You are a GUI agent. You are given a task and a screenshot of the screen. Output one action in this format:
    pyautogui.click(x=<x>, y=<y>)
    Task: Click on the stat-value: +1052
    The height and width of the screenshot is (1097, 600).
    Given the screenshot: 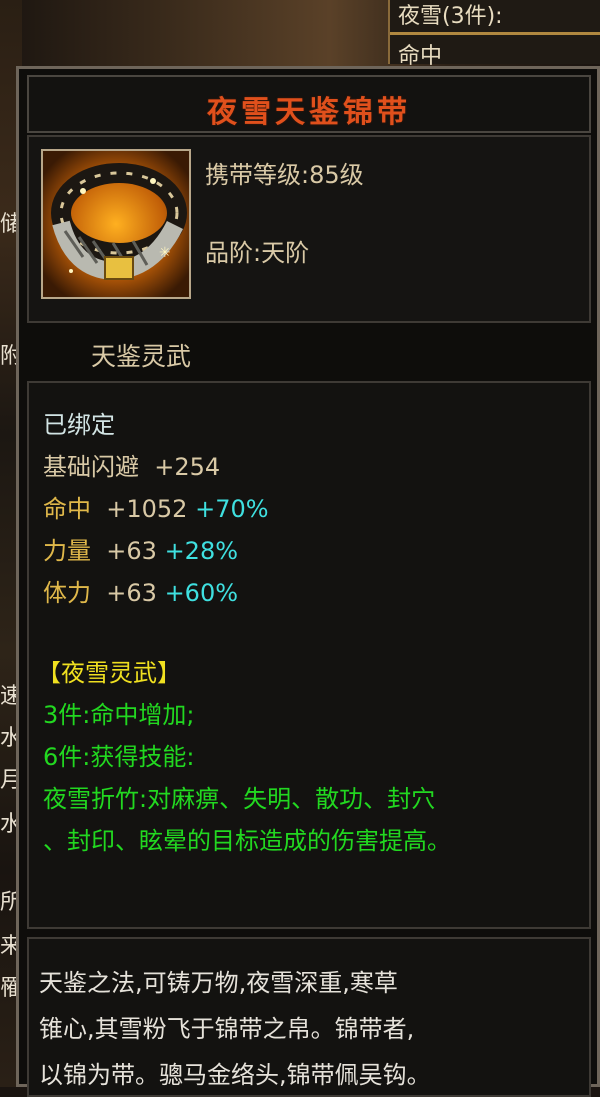 What is the action you would take?
    pyautogui.click(x=147, y=509)
    